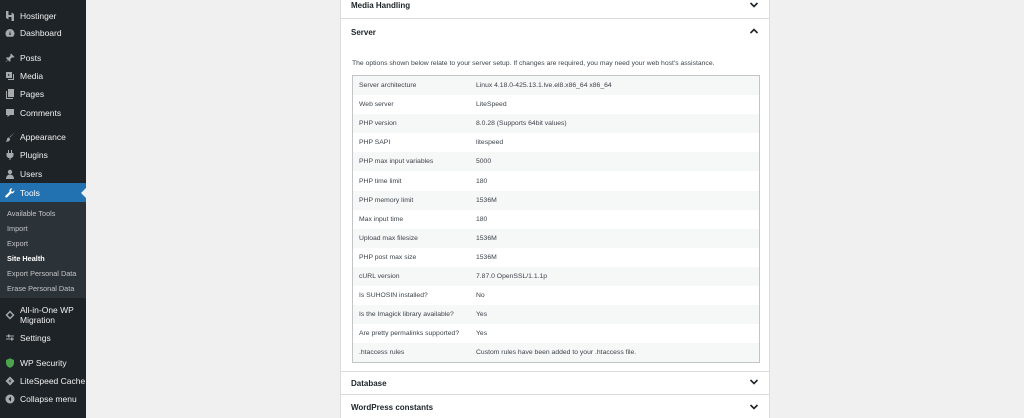 The image size is (1024, 418). Describe the element at coordinates (10, 174) in the screenshot. I see `users-icon` at that location.